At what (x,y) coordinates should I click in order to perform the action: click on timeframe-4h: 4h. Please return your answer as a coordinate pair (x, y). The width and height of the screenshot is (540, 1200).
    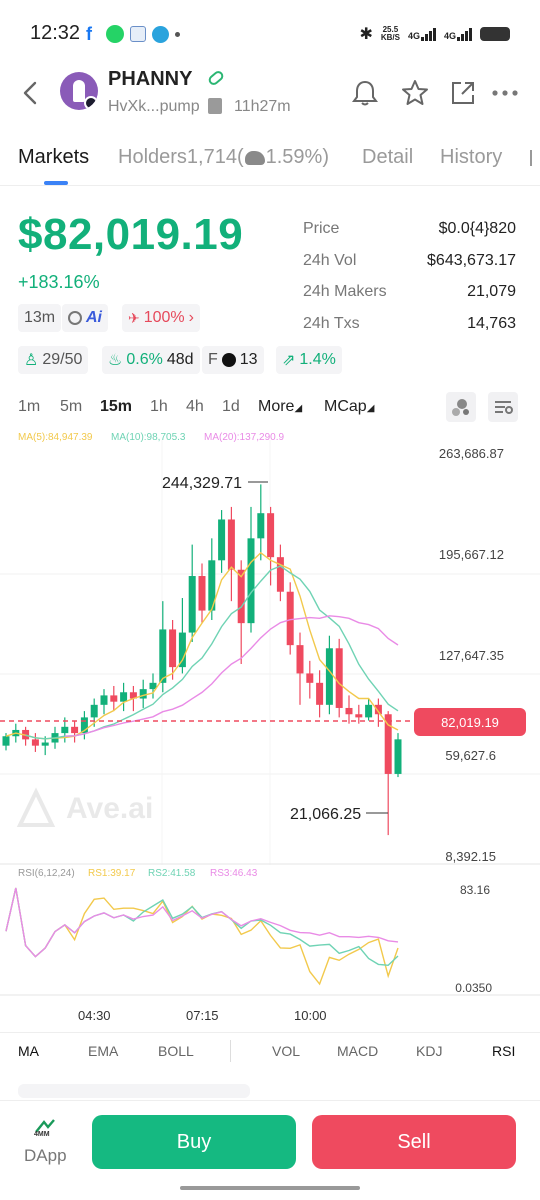
    Looking at the image, I should click on (195, 407).